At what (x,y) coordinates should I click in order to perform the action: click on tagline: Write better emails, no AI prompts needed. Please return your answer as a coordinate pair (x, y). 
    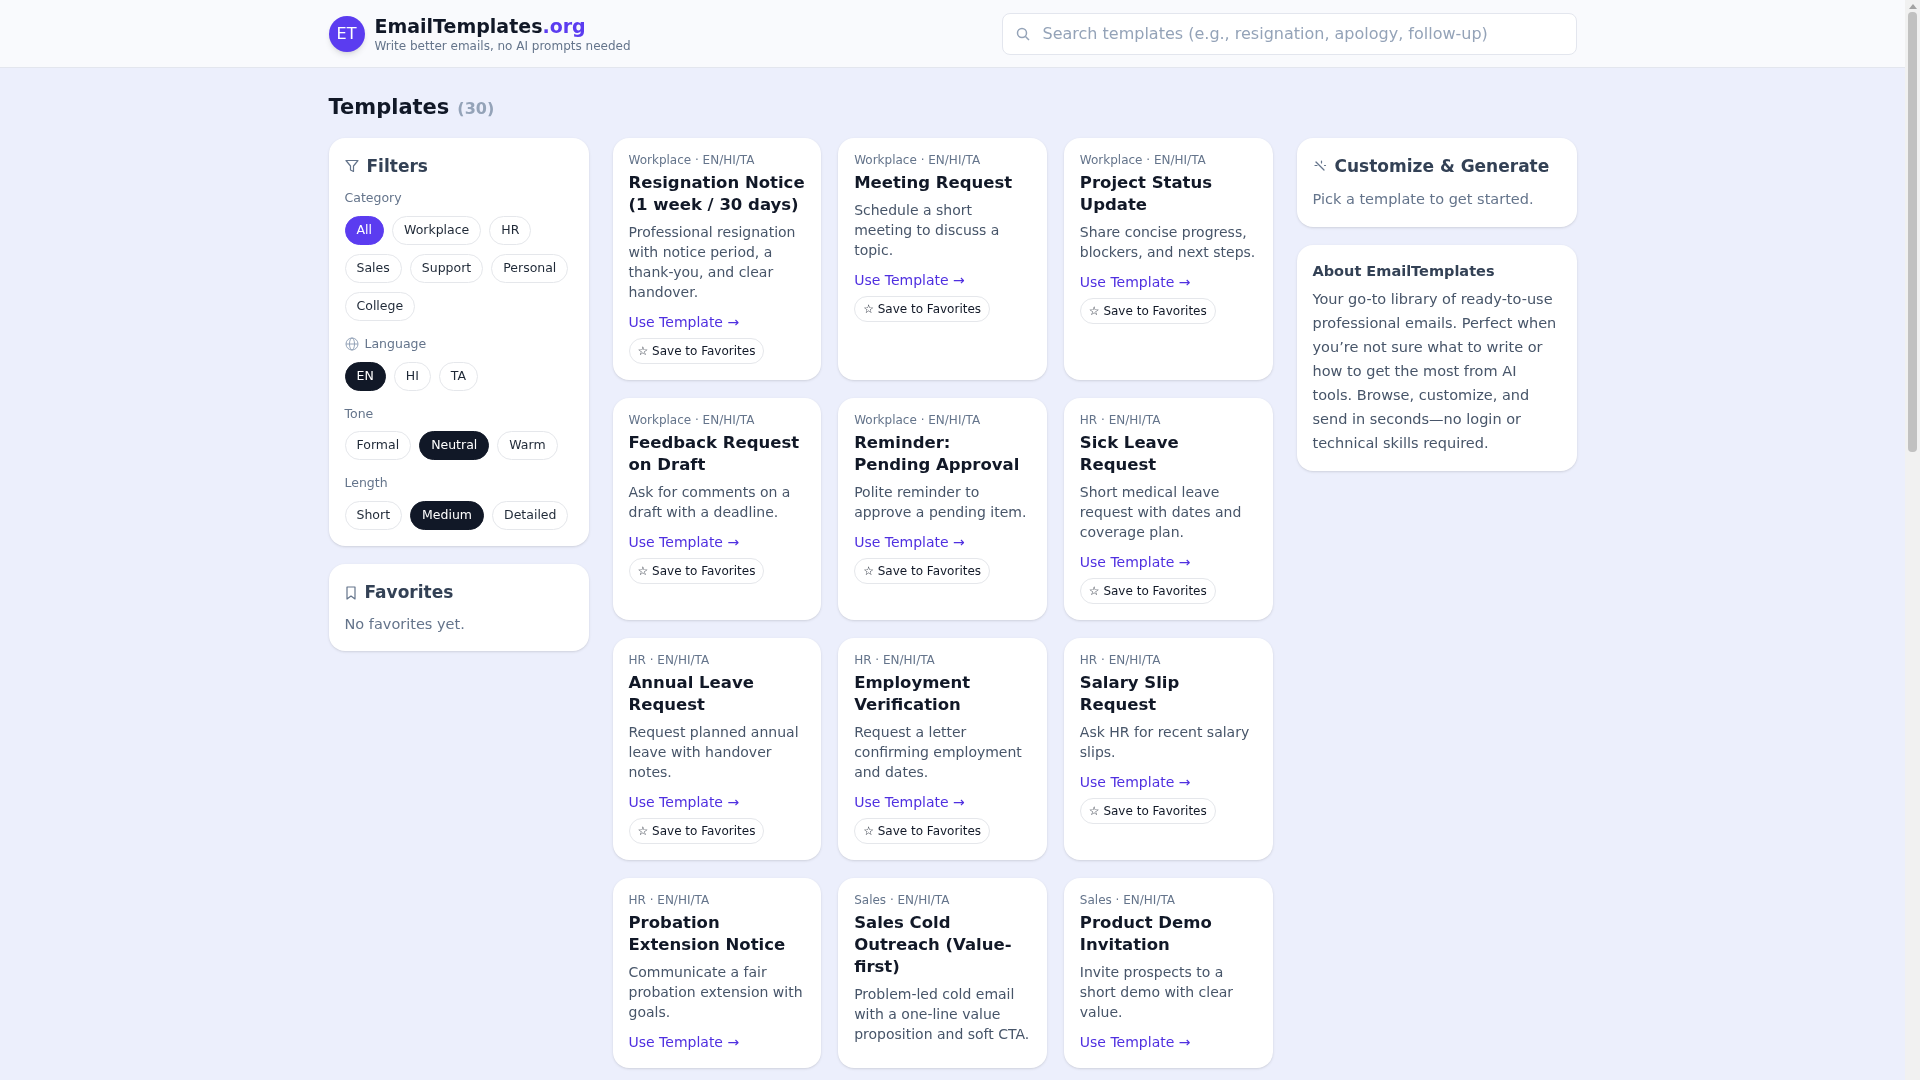
    Looking at the image, I should click on (502, 45).